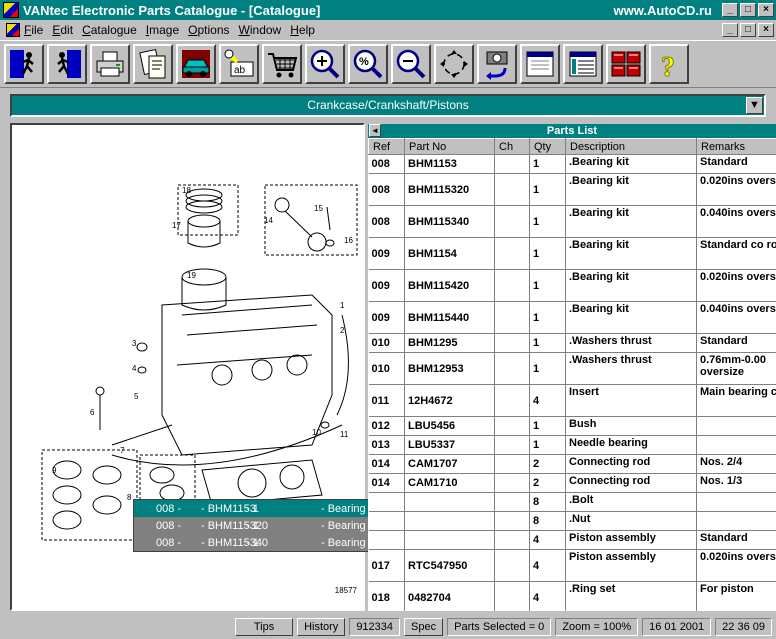 The image size is (776, 639). Describe the element at coordinates (67, 64) in the screenshot. I see `back-button` at that location.